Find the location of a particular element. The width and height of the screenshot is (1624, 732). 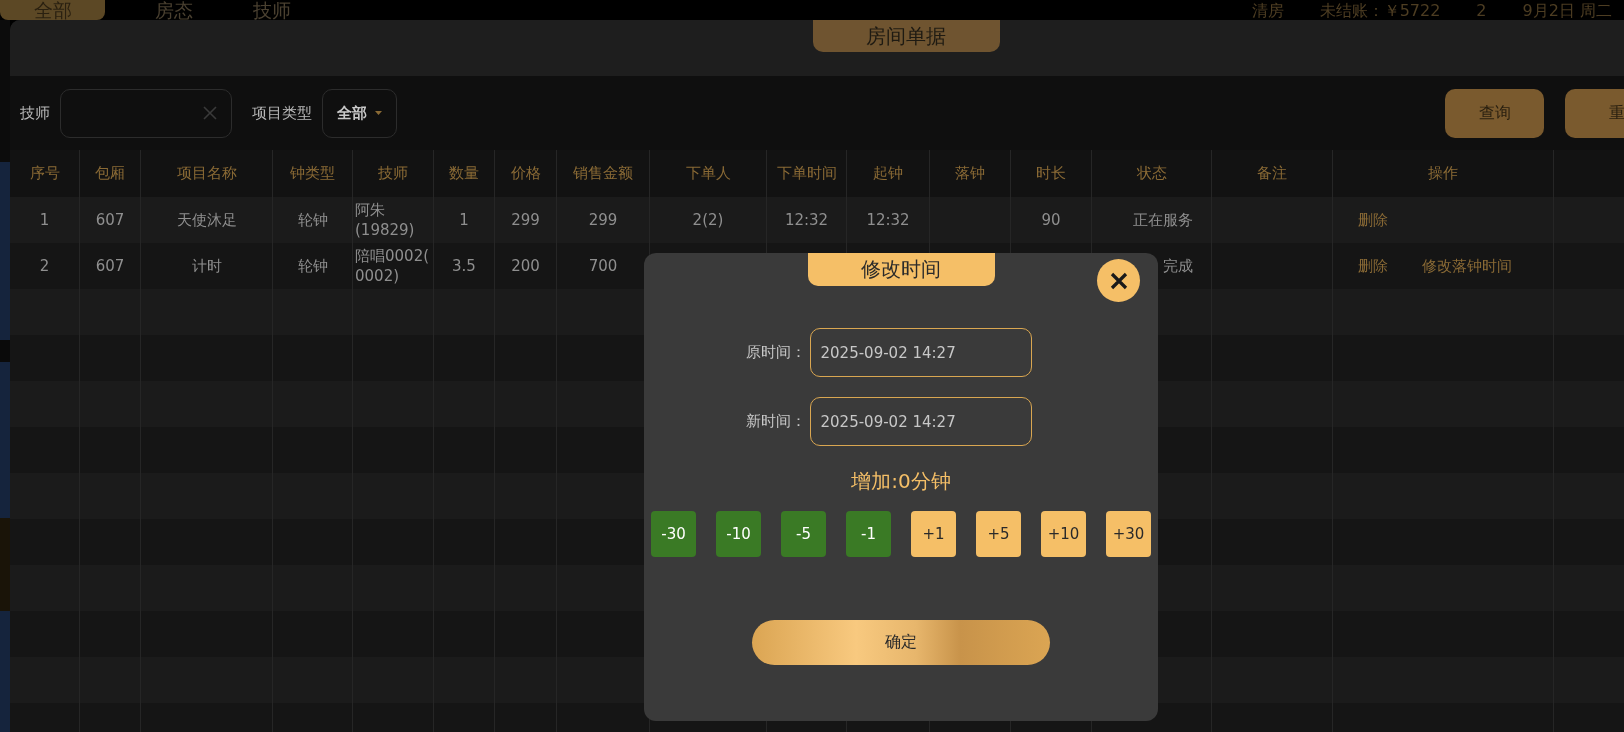

status-text: 2 is located at coordinates (1481, 11).